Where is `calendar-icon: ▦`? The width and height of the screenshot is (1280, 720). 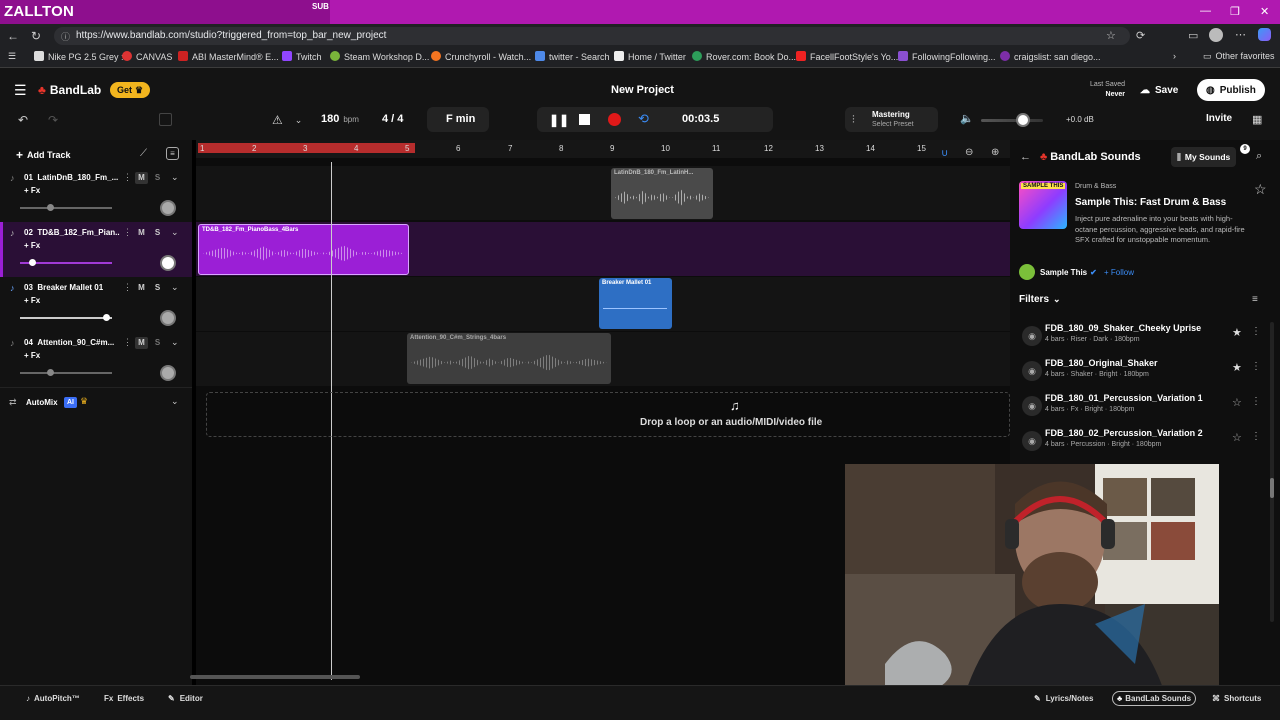
calendar-icon: ▦ is located at coordinates (1257, 119).